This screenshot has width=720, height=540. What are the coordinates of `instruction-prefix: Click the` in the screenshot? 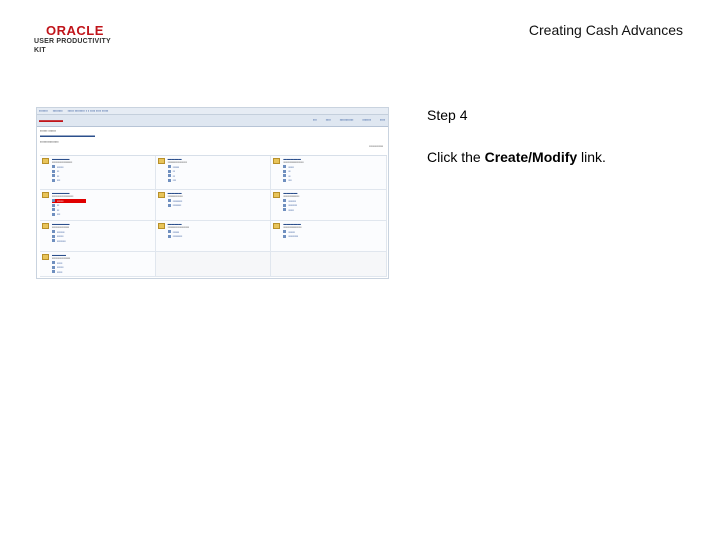 It's located at (456, 157).